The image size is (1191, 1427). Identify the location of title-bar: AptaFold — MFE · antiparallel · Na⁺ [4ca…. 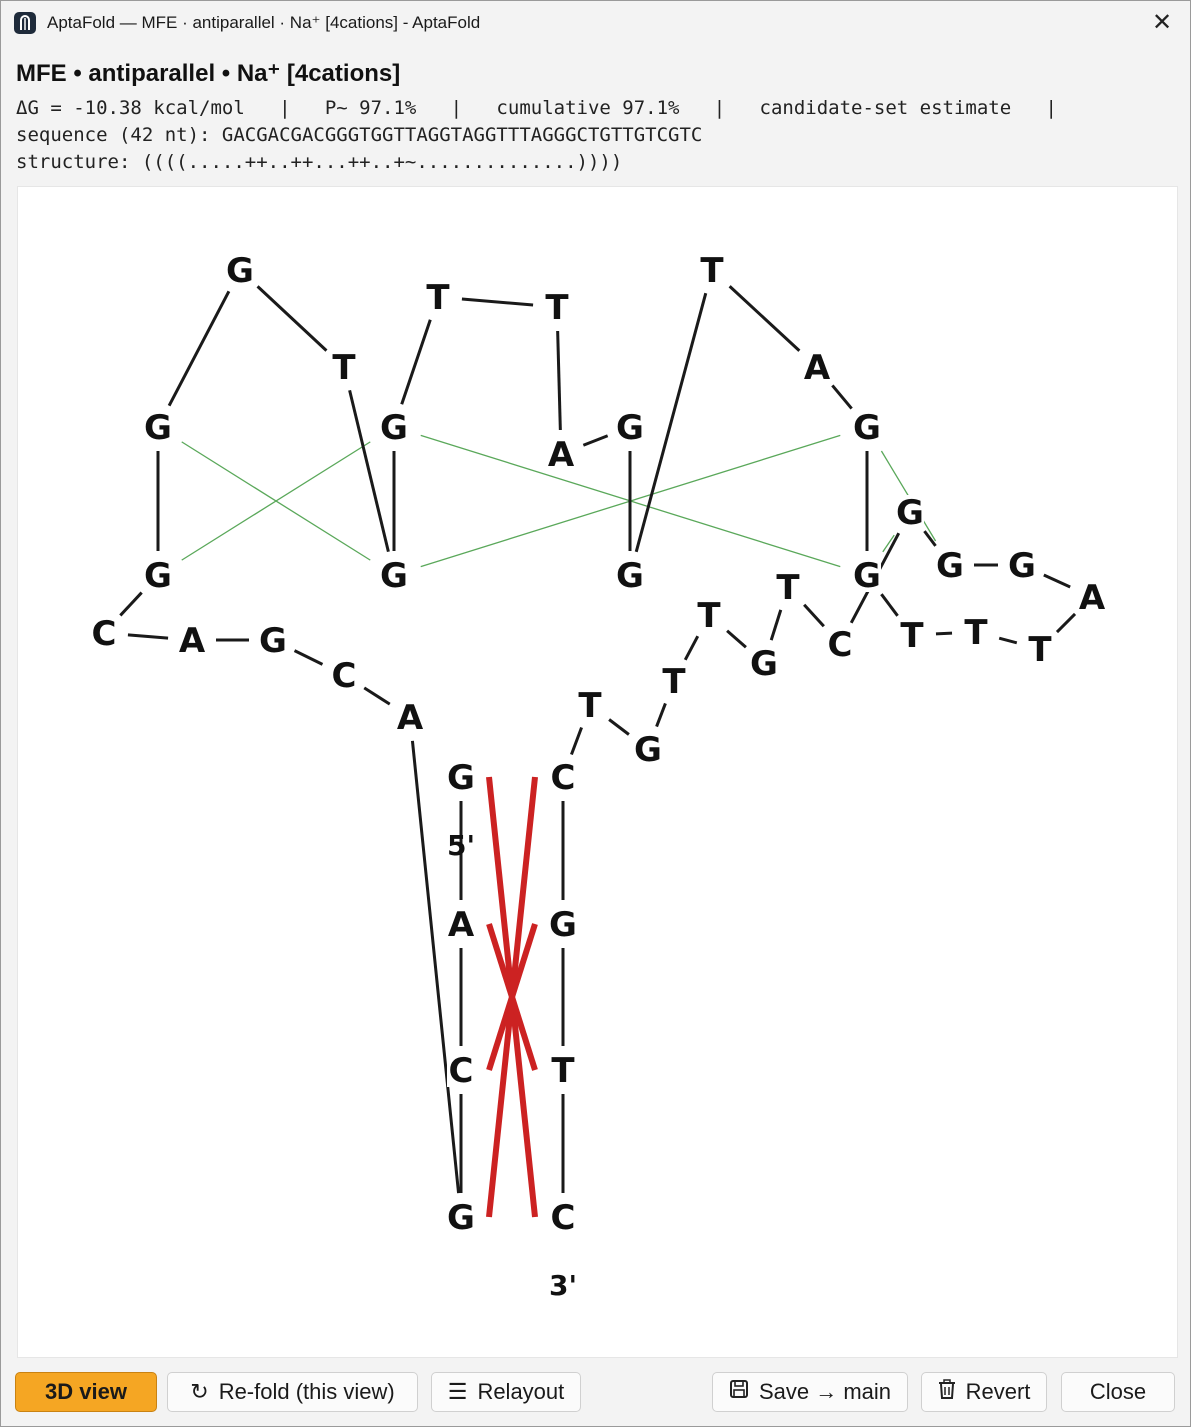
(595, 24).